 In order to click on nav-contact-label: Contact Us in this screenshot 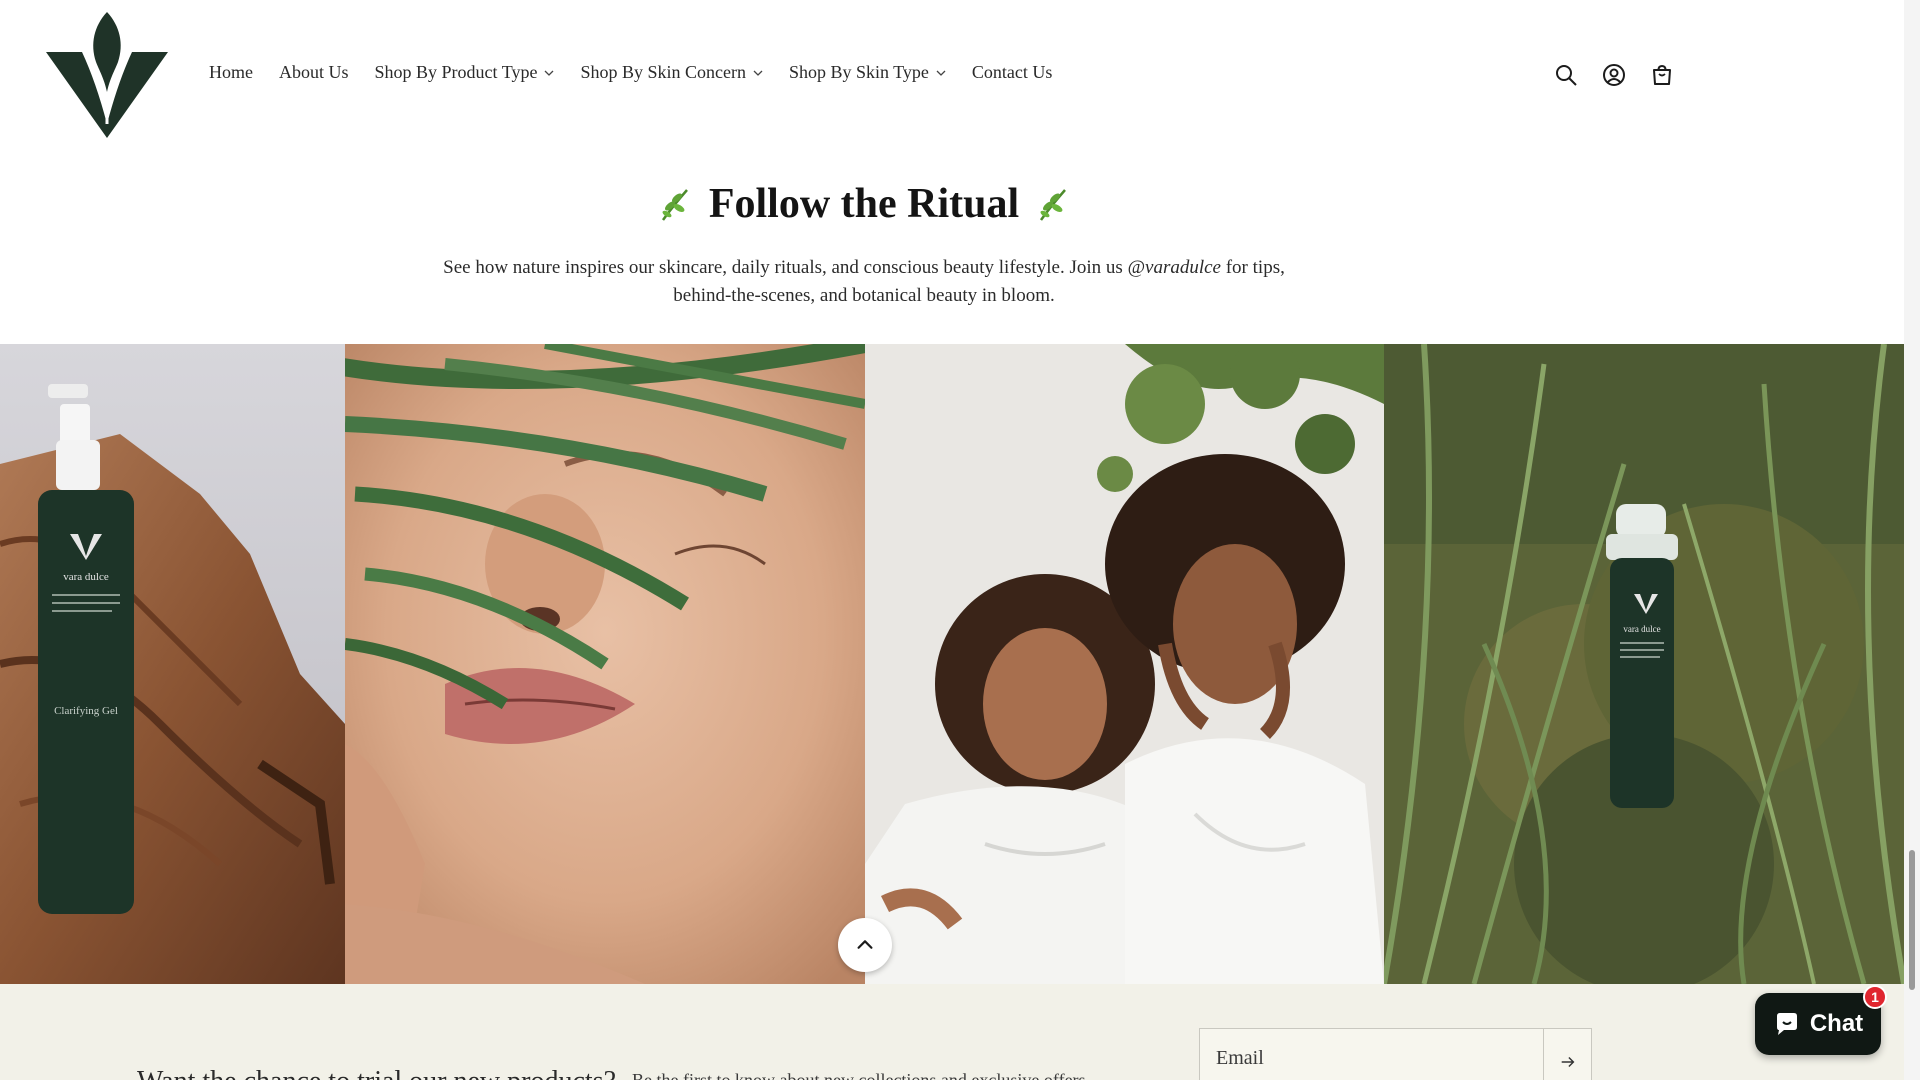, I will do `click(1012, 72)`.